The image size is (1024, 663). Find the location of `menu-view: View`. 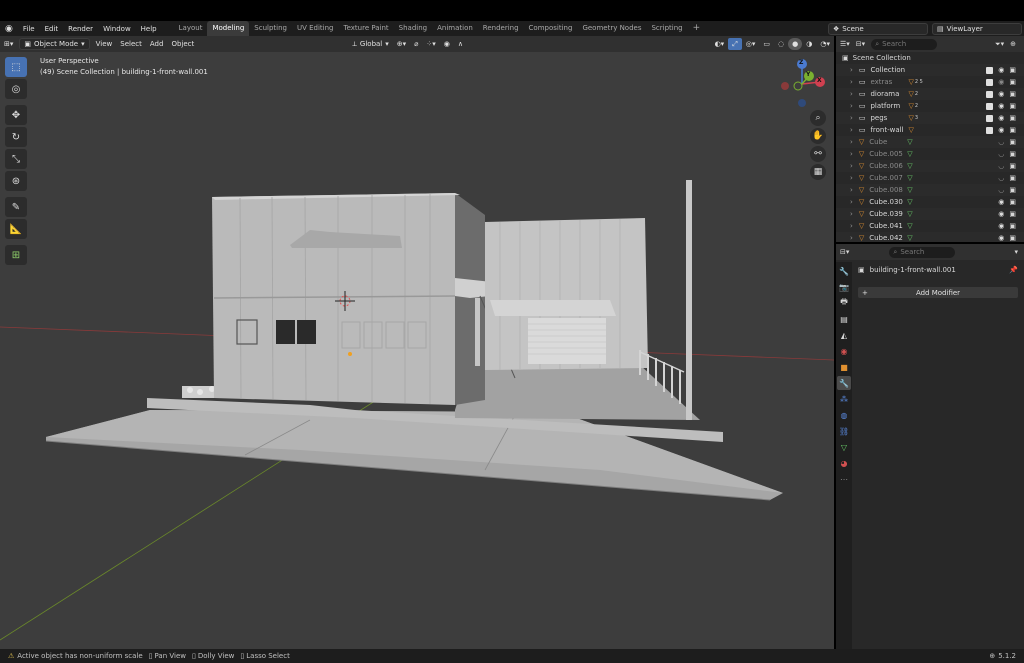

menu-view: View is located at coordinates (104, 44).